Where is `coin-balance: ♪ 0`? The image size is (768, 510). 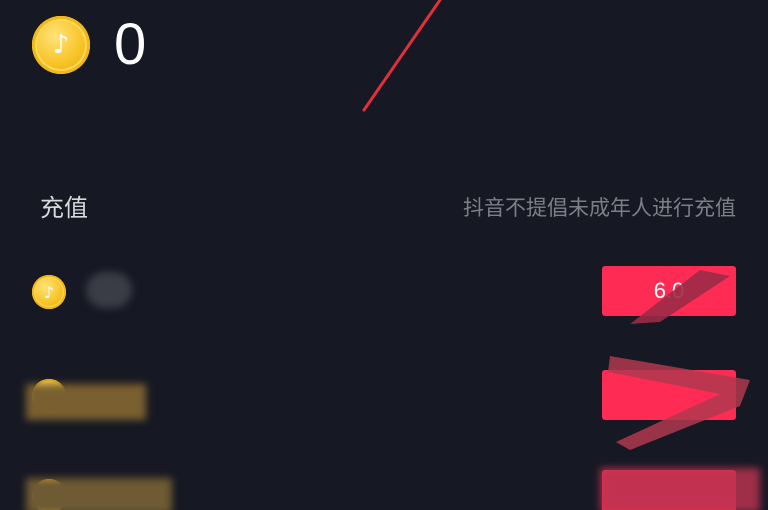 coin-balance: ♪ 0 is located at coordinates (89, 45).